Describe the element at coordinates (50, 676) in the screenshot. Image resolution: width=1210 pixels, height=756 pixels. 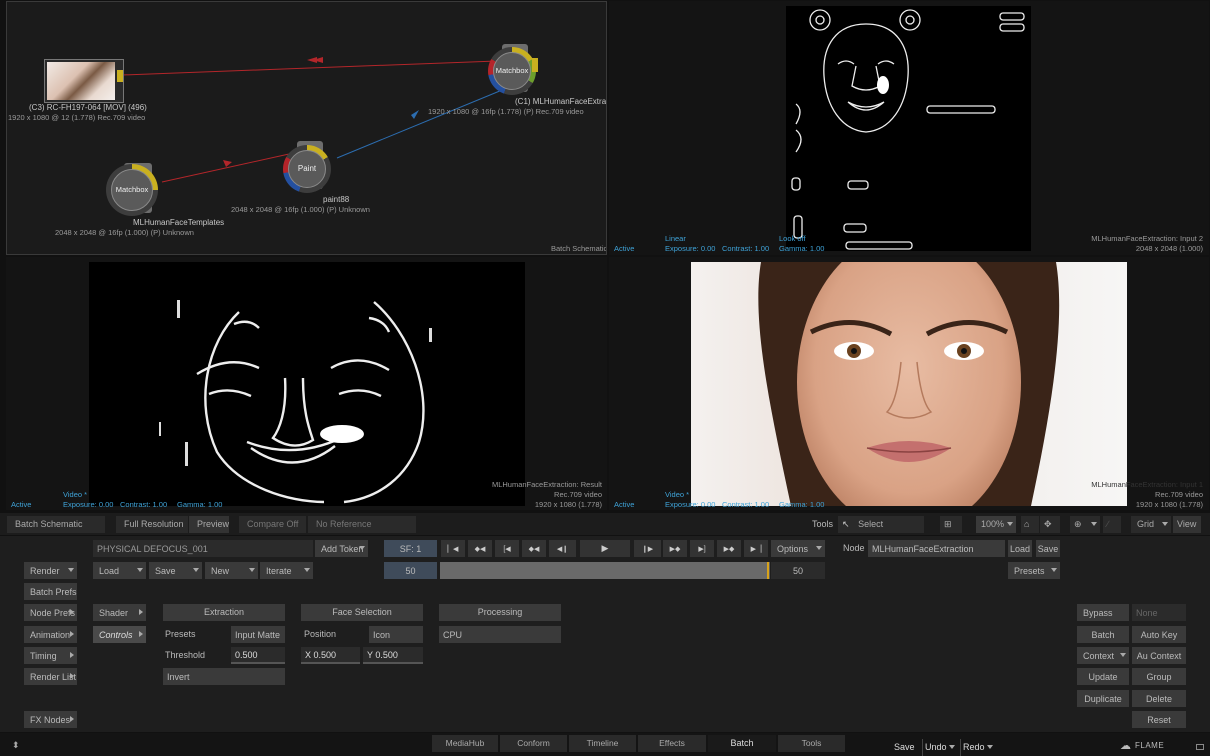
I see `render-list-button: Render List` at that location.